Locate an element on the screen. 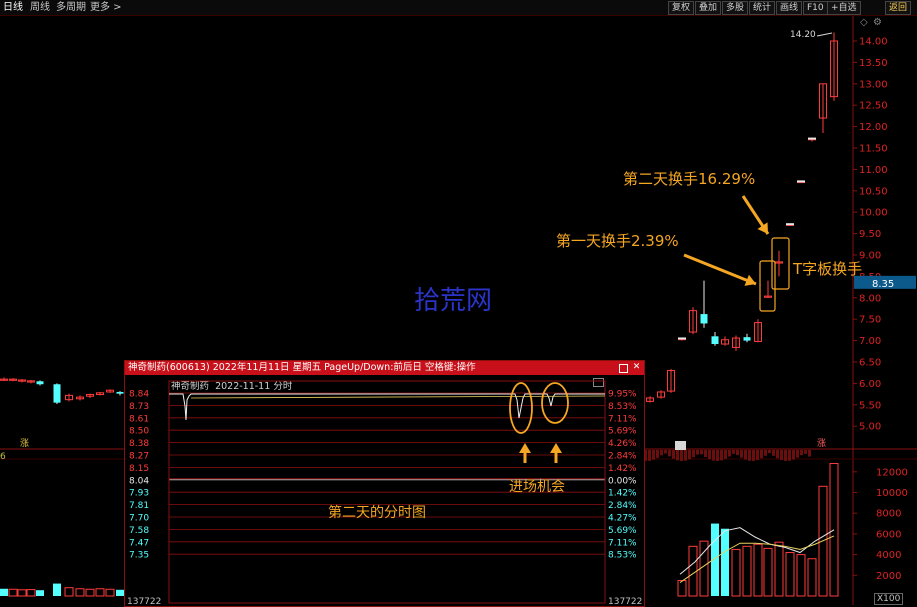  close-icon: ✕ is located at coordinates (636, 367).